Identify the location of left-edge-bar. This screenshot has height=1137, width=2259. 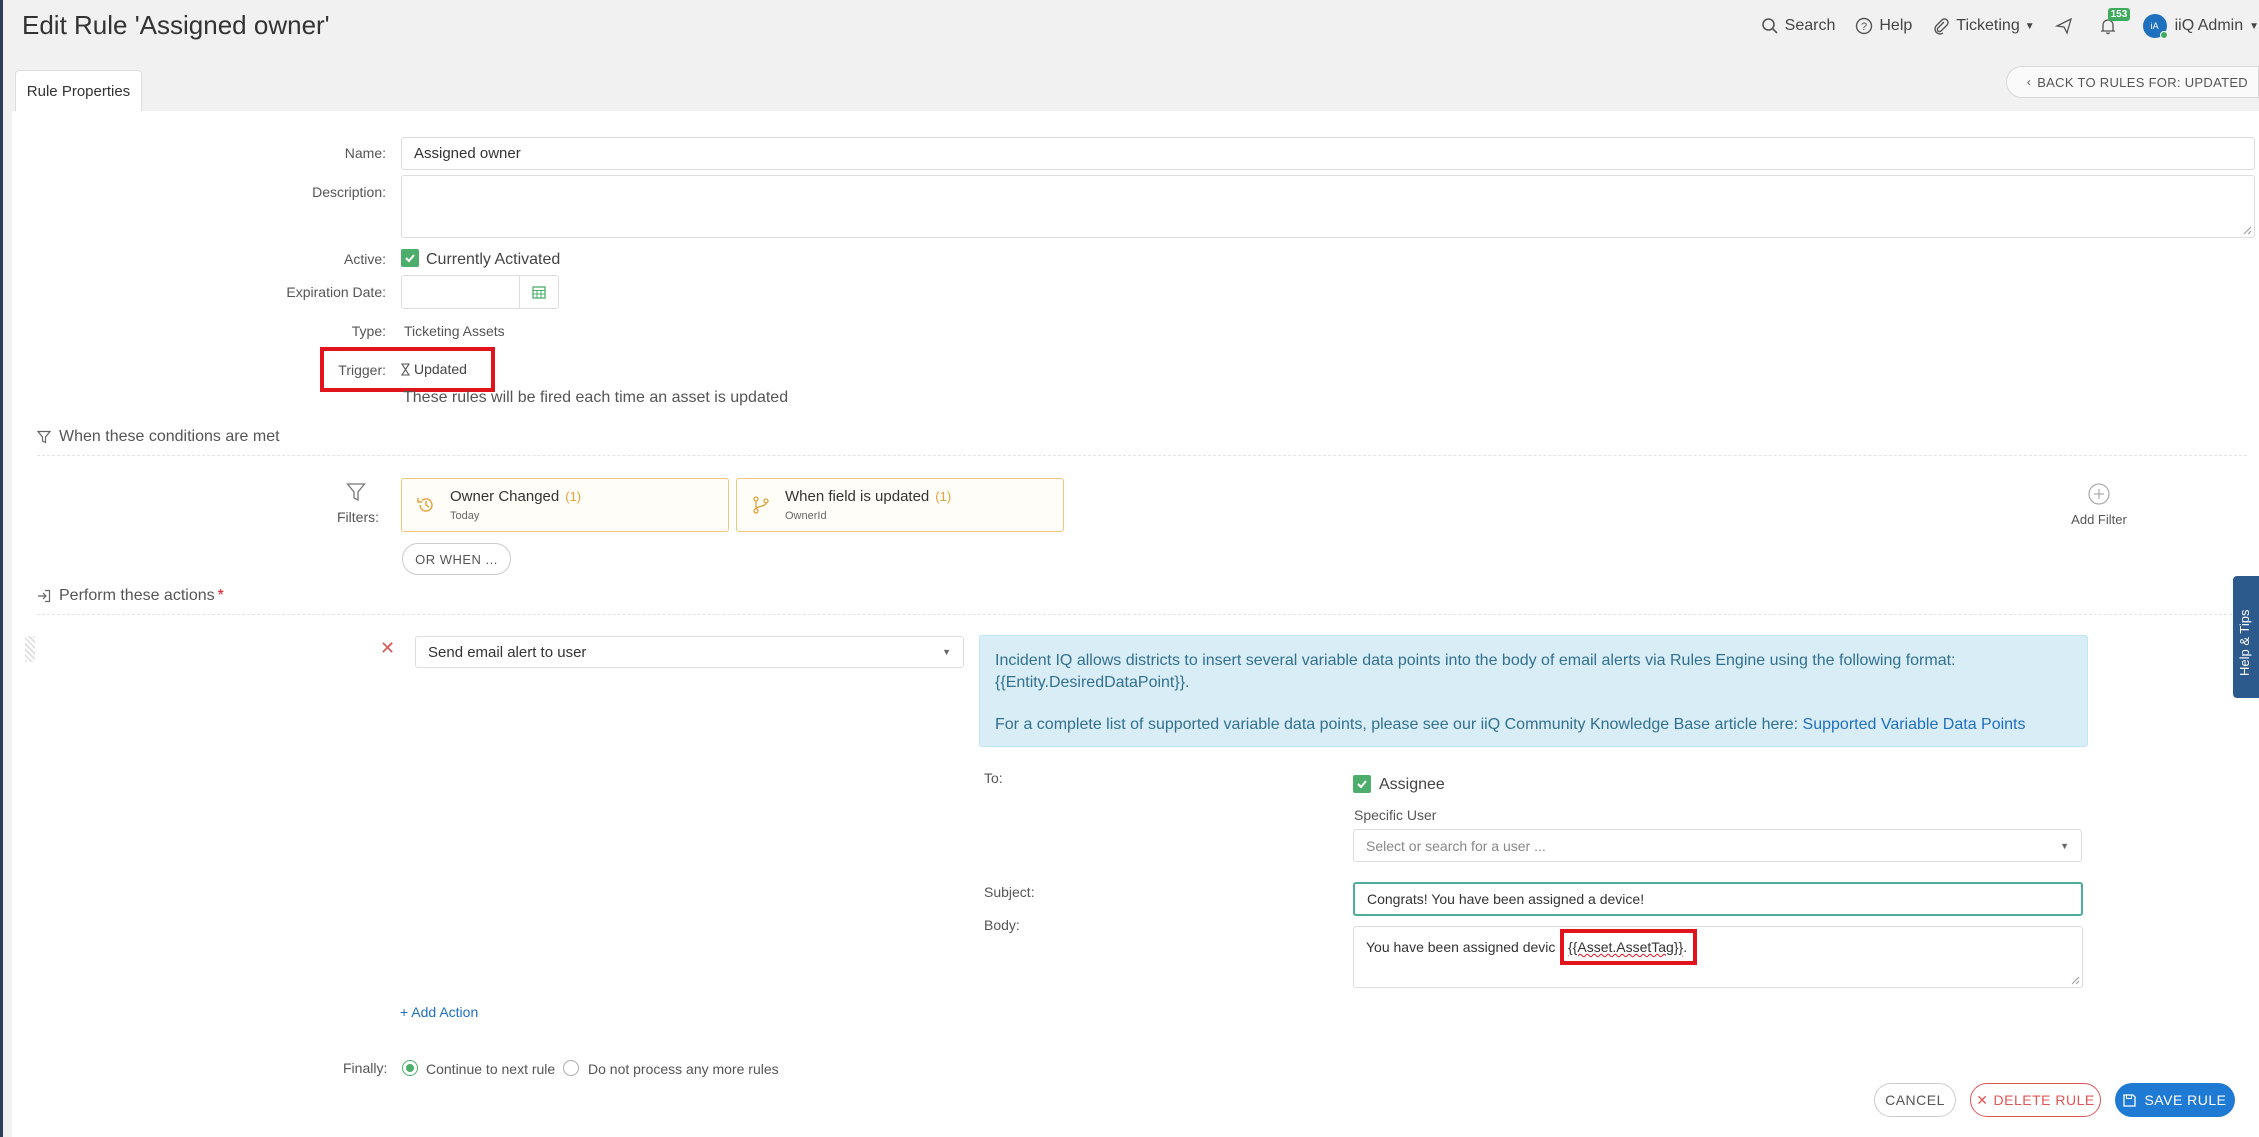
(1, 568).